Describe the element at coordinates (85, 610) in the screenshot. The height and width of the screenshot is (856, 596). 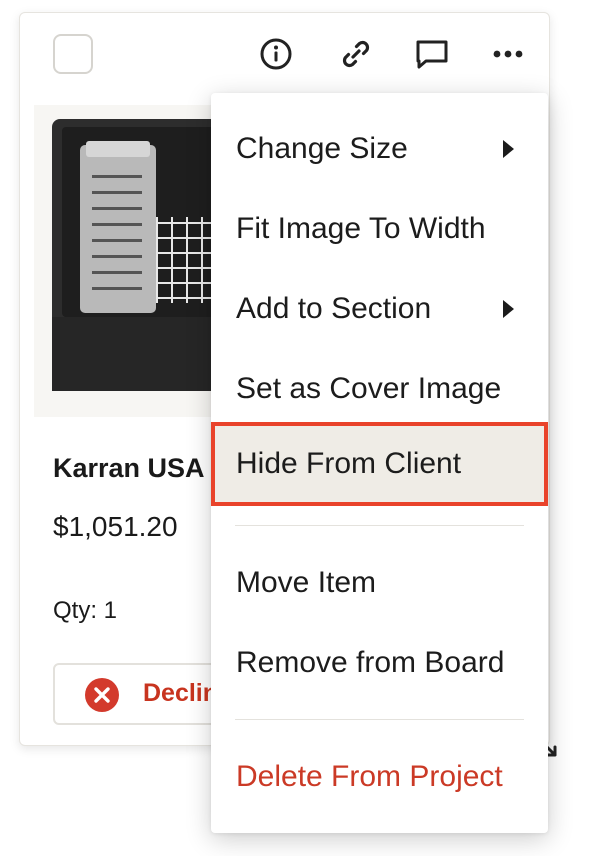
I see `product-quantity: Qty: 1` at that location.